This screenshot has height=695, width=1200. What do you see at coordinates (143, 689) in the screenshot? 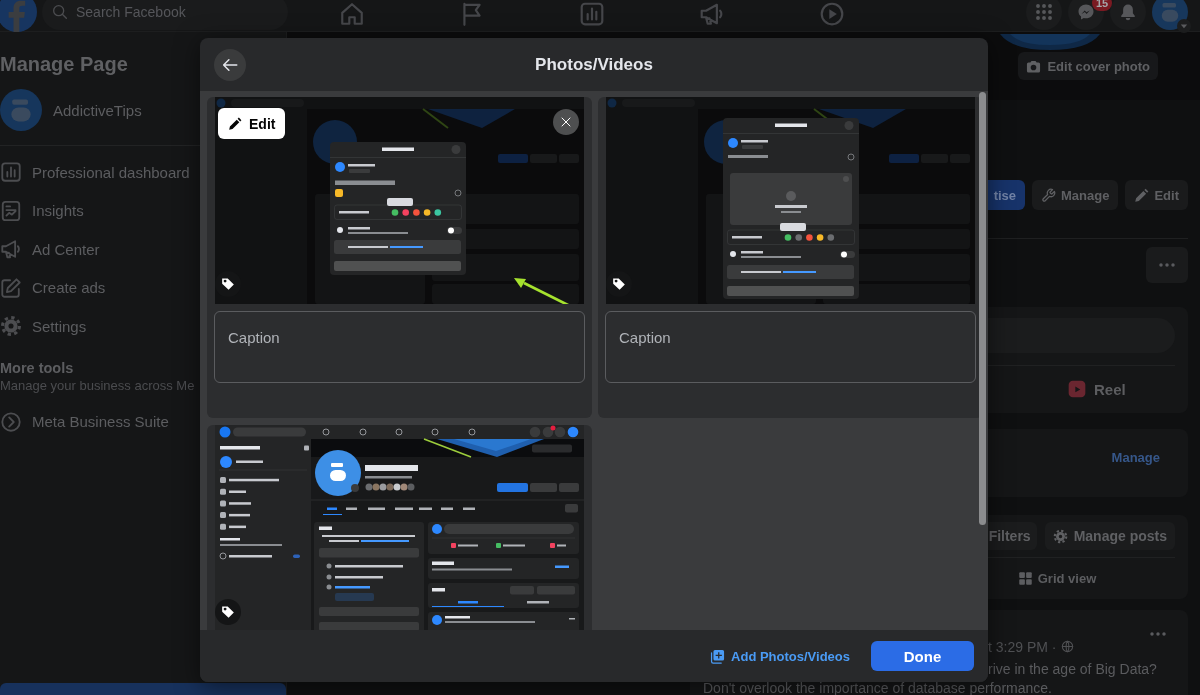
I see `sidebar-button` at bounding box center [143, 689].